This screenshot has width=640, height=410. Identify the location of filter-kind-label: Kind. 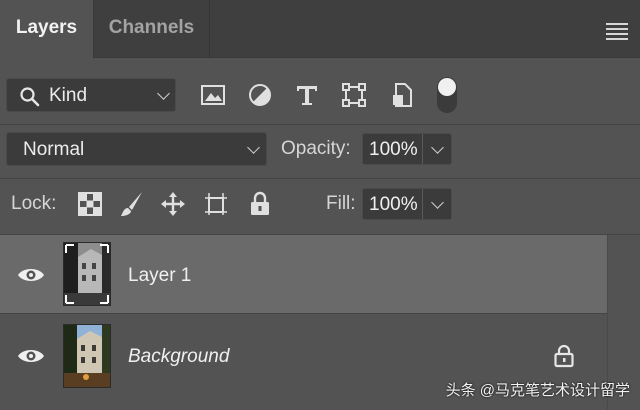
(68, 95).